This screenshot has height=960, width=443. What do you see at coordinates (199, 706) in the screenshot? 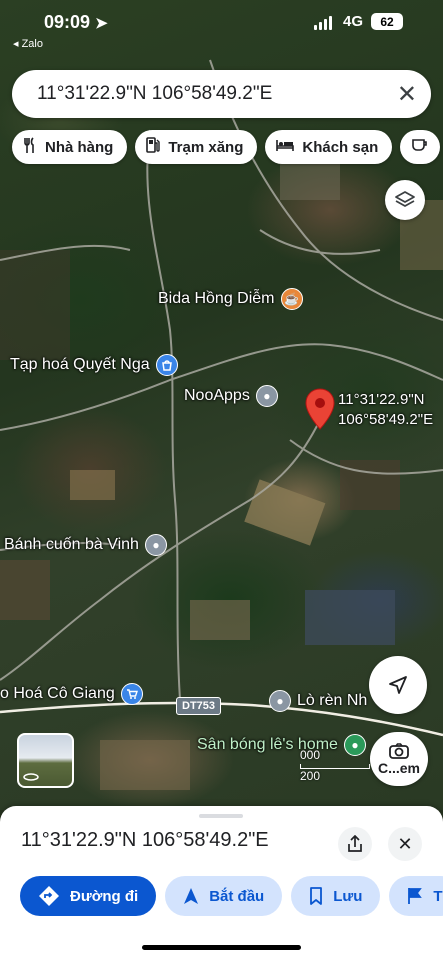
I see `road-shield: DT753` at bounding box center [199, 706].